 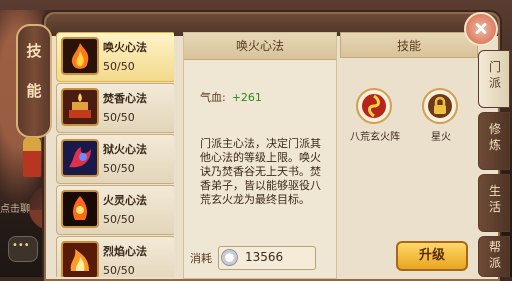 I want to click on tab-life: 生 活, so click(x=494, y=203).